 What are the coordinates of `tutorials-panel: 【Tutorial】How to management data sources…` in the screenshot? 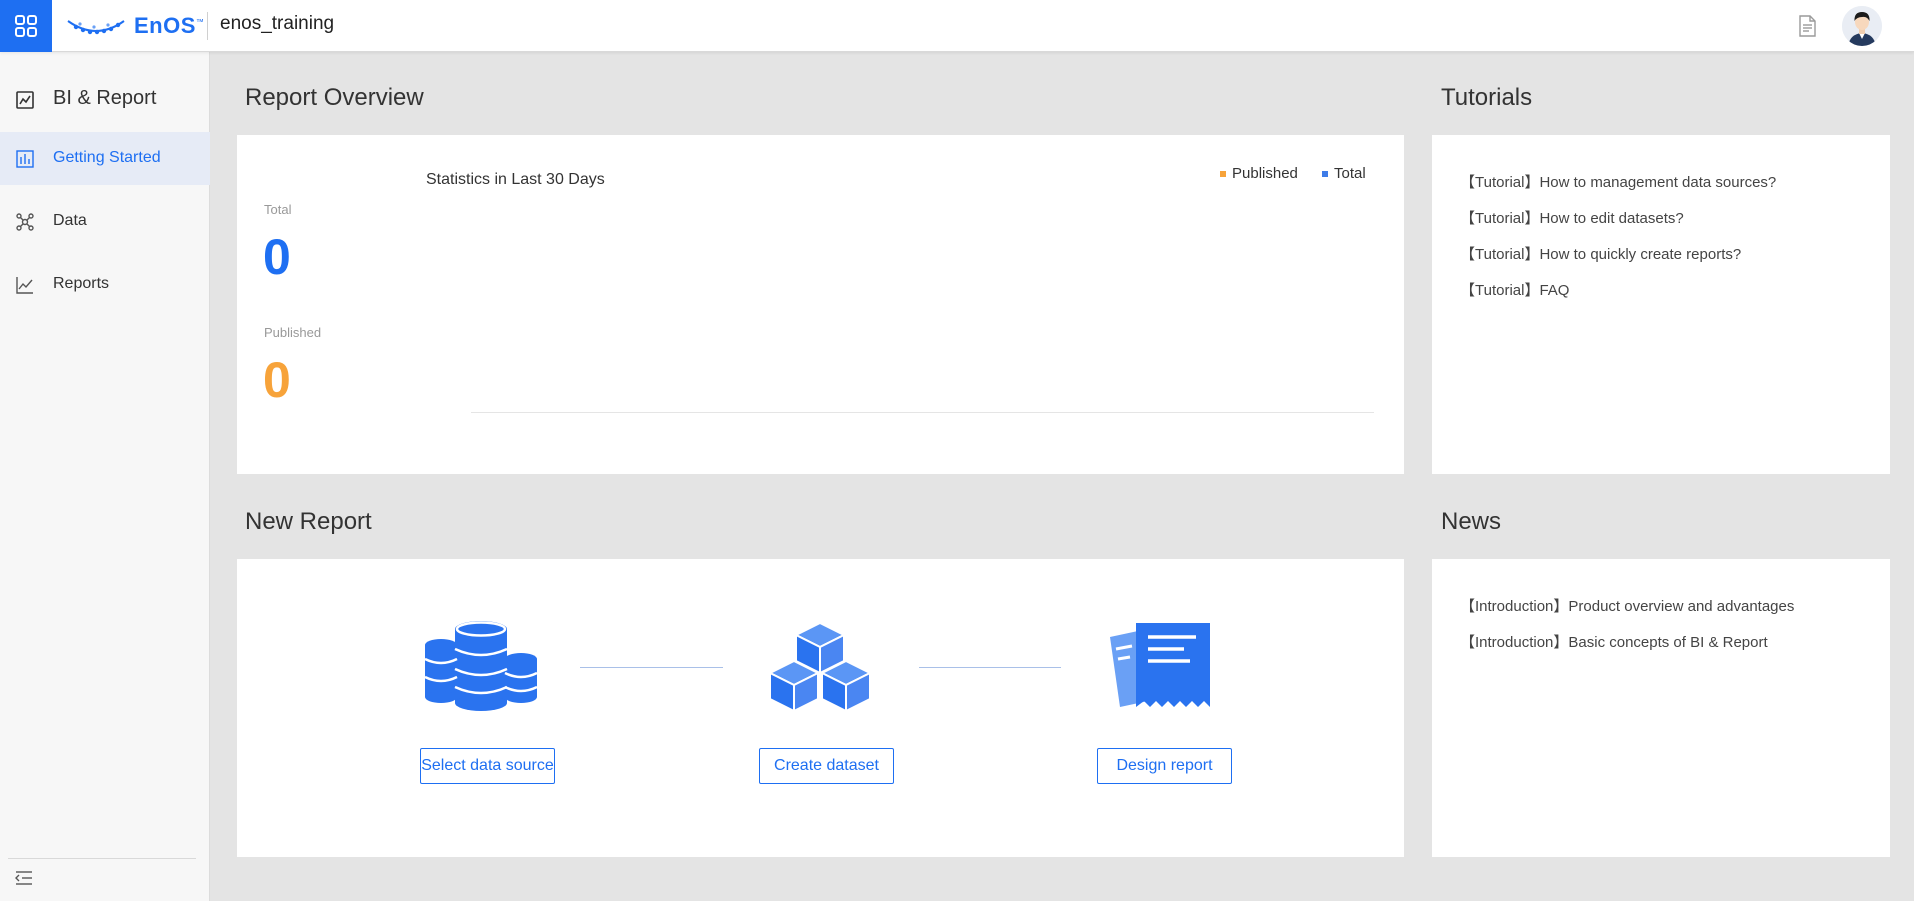 It's located at (1661, 304).